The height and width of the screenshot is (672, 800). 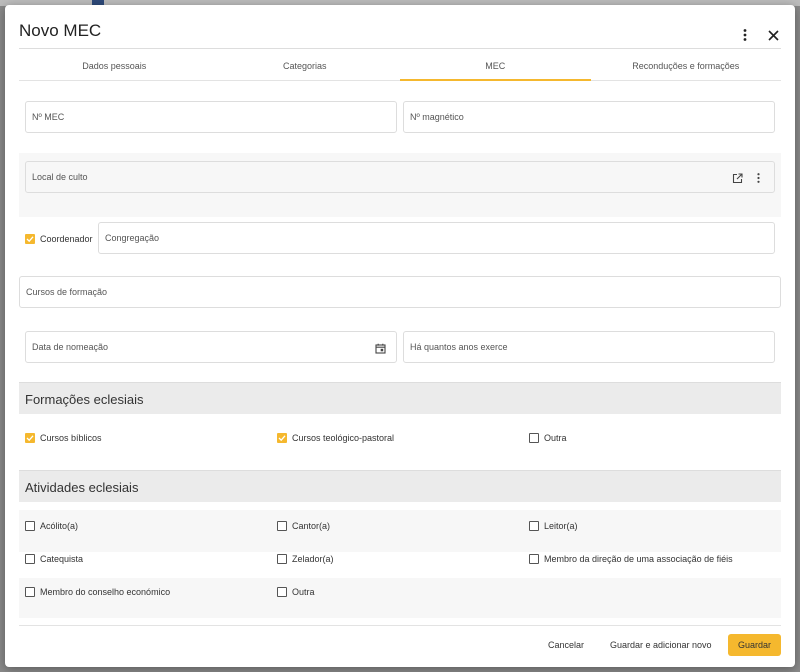 What do you see at coordinates (313, 559) in the screenshot?
I see `zelador-label: Zelador(a)` at bounding box center [313, 559].